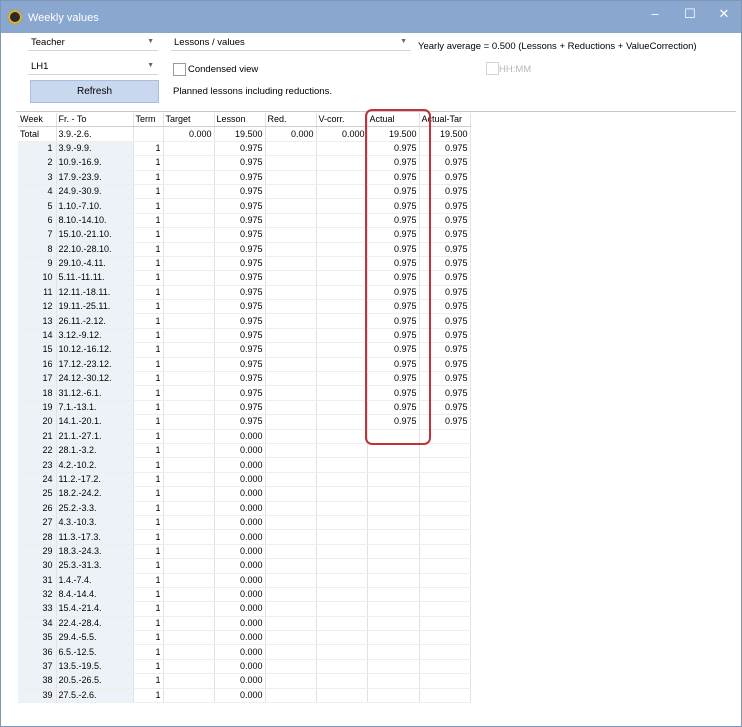 This screenshot has height=727, width=742. Describe the element at coordinates (244, 696) in the screenshot. I see `table-row: 39 27.5.-2.6. 1 0.000` at that location.